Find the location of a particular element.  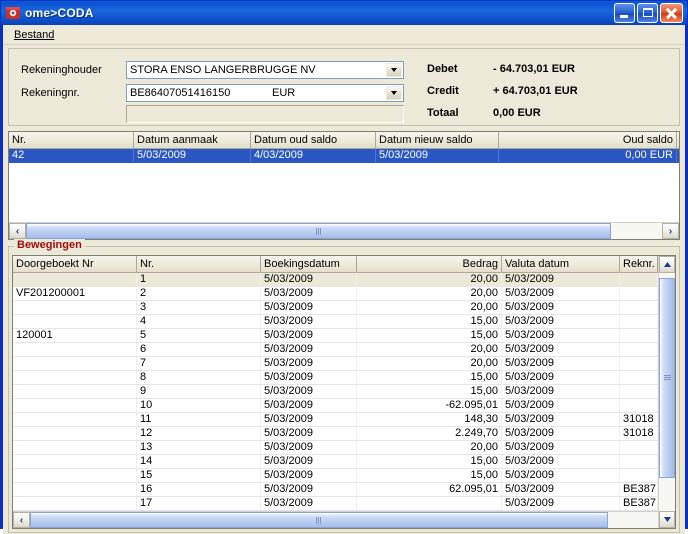

menu-item-bestand: Bestand is located at coordinates (34, 35).